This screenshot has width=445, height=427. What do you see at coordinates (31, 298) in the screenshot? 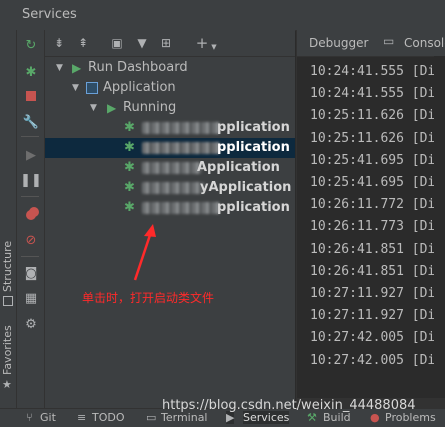
I see `layout-icon: ▦` at bounding box center [31, 298].